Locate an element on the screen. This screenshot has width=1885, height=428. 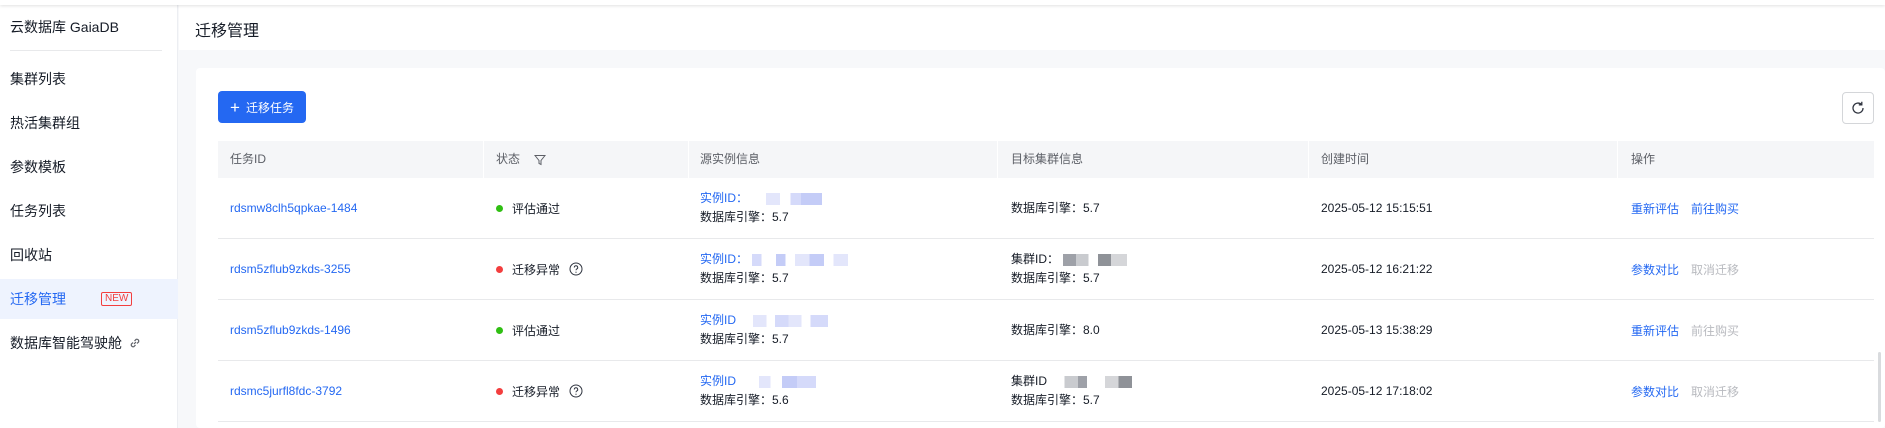
sidebar-item-cluster-list: 集群列表 is located at coordinates (89, 79).